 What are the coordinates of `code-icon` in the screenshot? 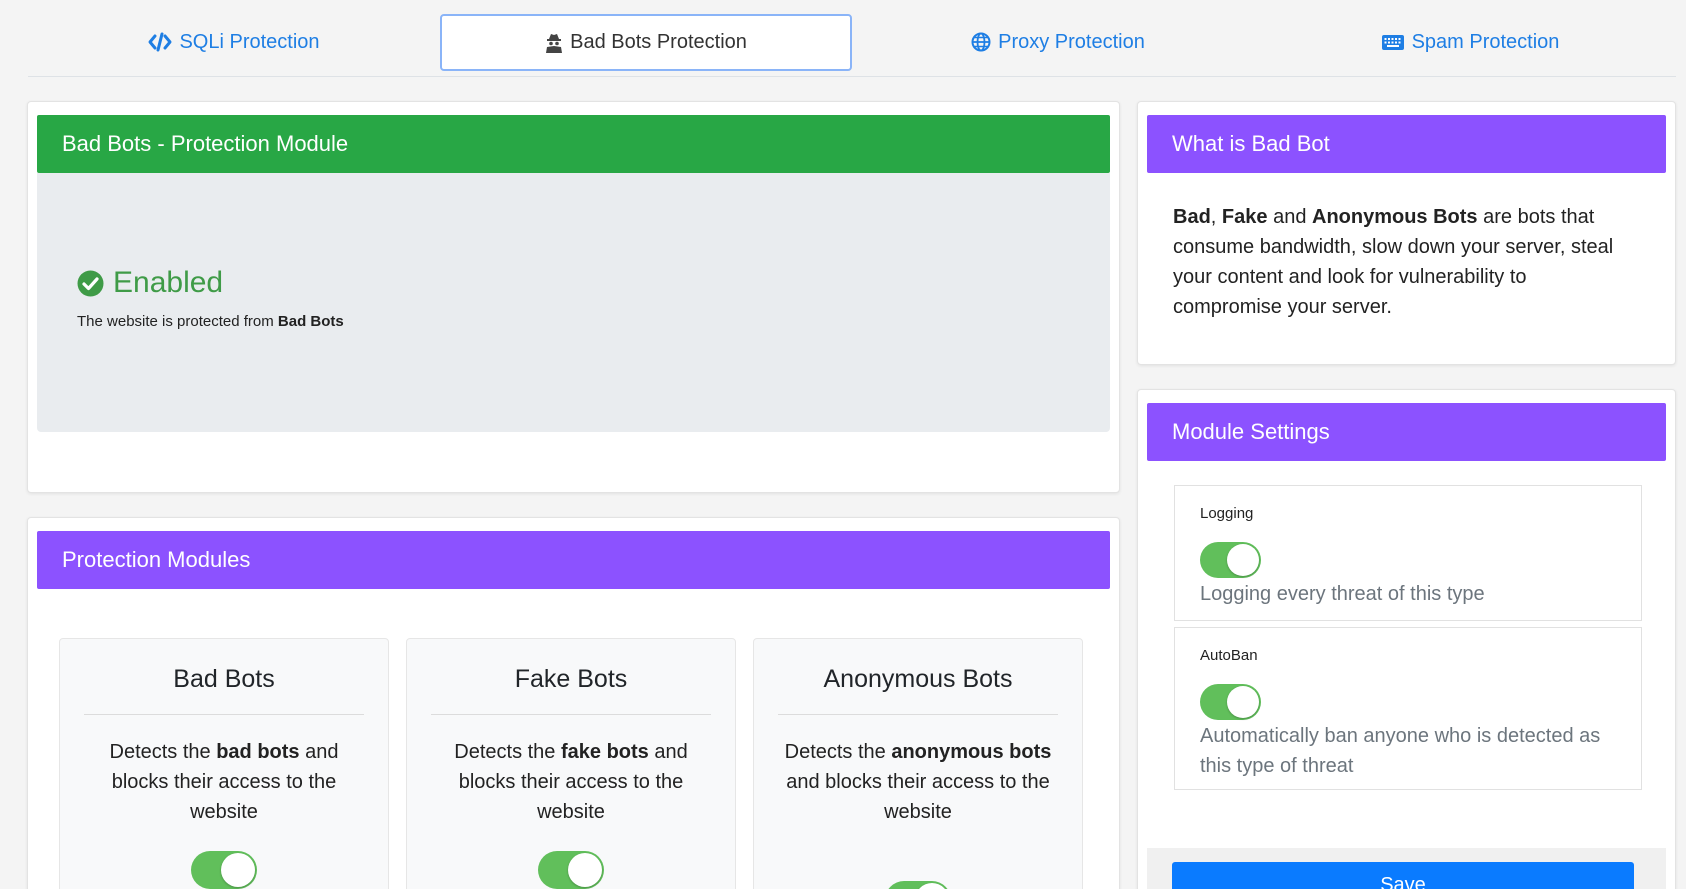 It's located at (160, 42).